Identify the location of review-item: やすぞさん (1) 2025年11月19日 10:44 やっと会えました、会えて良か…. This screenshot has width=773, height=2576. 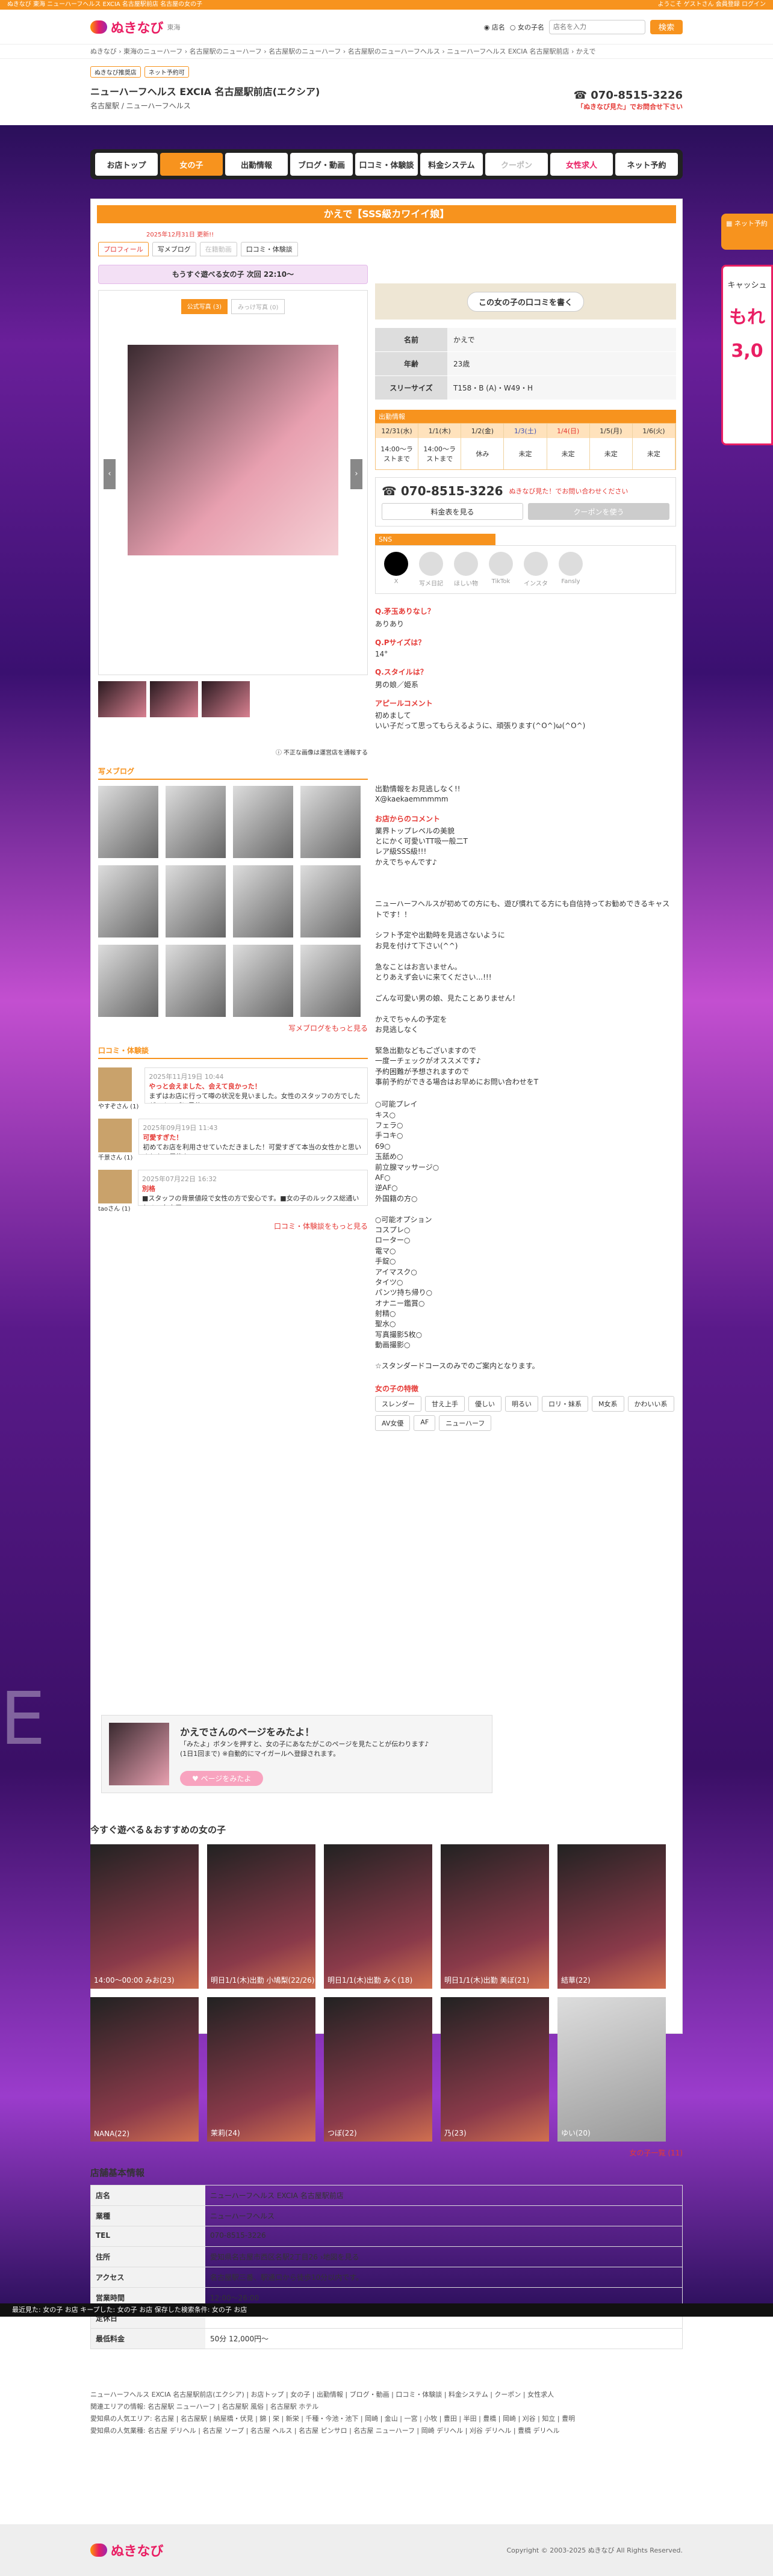
(233, 1088).